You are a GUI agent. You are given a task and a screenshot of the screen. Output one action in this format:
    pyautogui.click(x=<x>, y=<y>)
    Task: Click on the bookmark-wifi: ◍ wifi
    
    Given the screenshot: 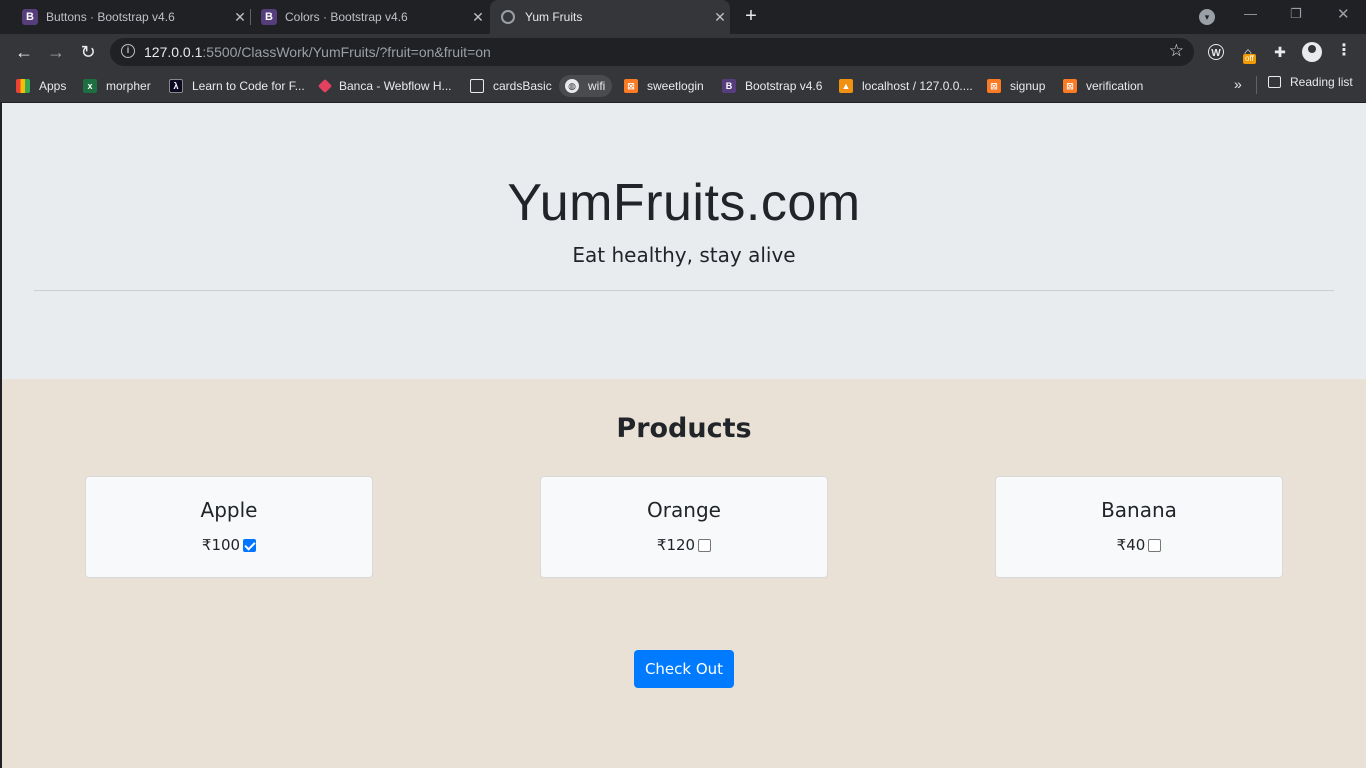 What is the action you would take?
    pyautogui.click(x=586, y=86)
    